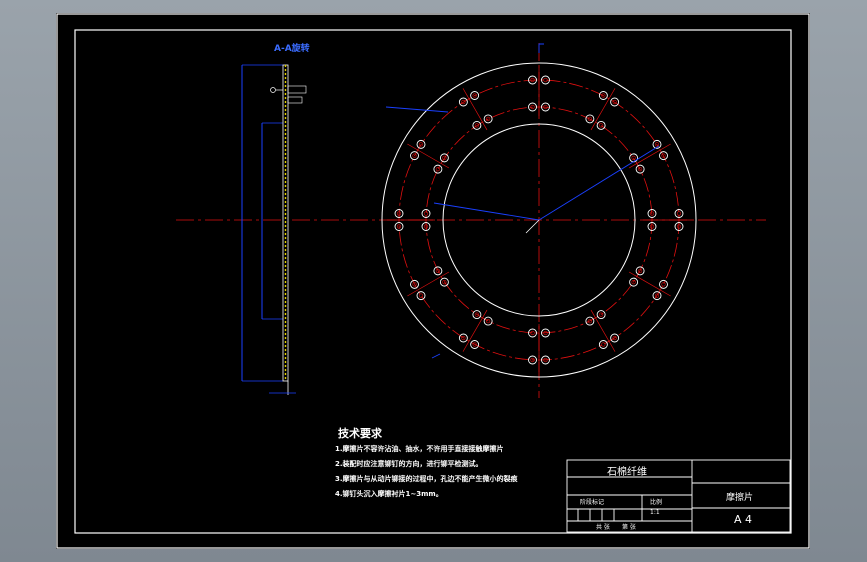  What do you see at coordinates (436, 356) in the screenshot?
I see `section-mark-bottom` at bounding box center [436, 356].